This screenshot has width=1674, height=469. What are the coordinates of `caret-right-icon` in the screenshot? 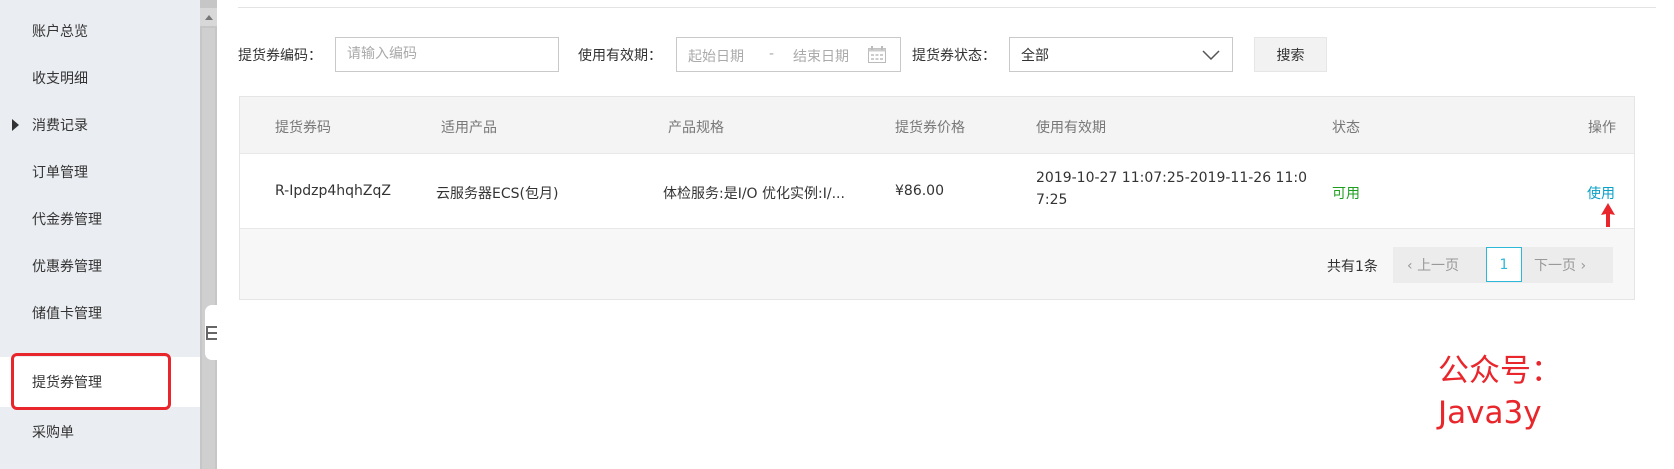 It's located at (15, 125).